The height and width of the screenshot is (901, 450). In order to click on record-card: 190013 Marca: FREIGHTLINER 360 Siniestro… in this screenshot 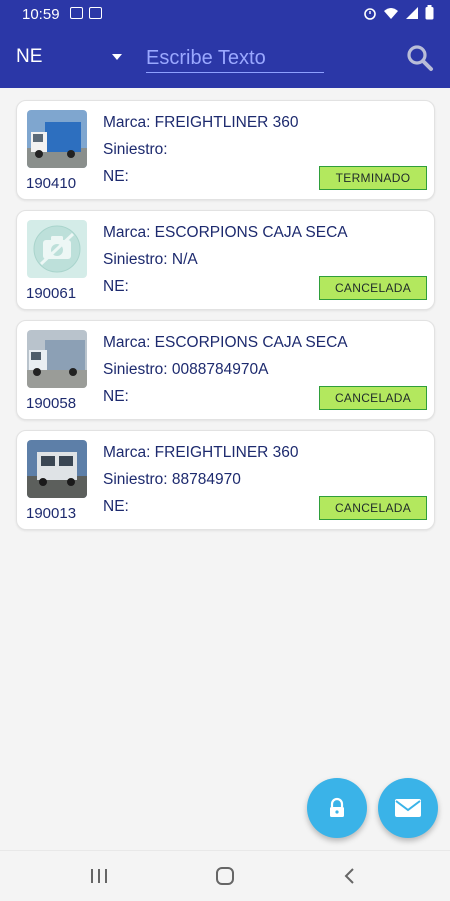, I will do `click(225, 480)`.